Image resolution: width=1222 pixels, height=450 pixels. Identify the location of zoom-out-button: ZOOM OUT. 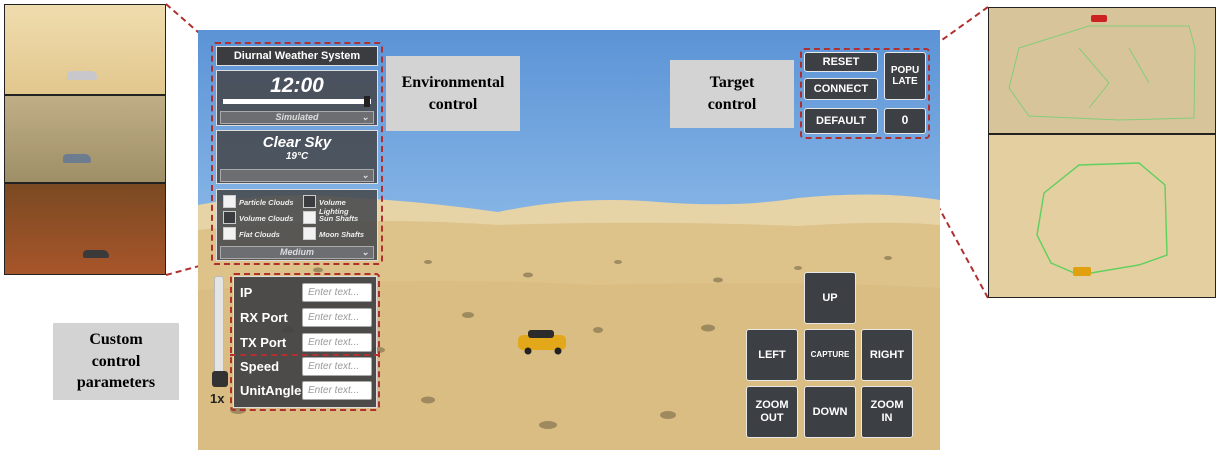
(772, 412).